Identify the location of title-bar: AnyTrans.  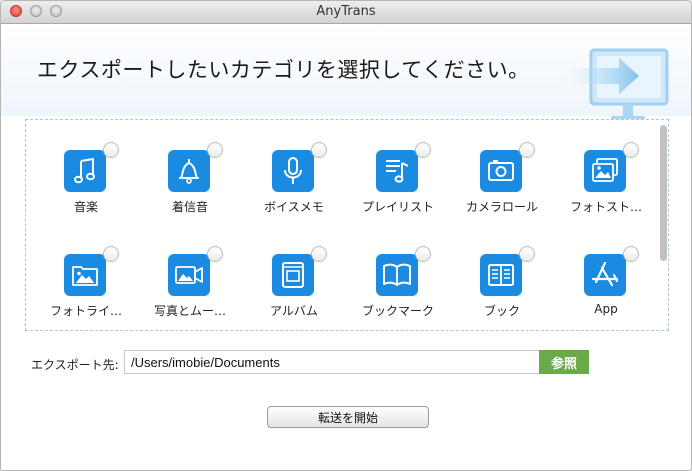
(346, 12).